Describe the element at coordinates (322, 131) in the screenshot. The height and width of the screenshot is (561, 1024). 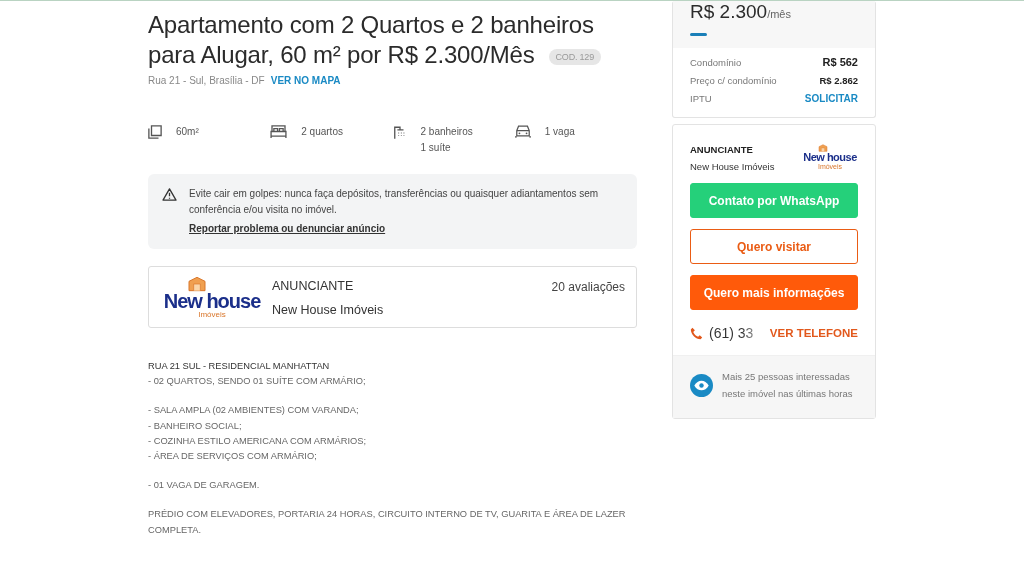
I see `feature-text: 2 quartos` at that location.